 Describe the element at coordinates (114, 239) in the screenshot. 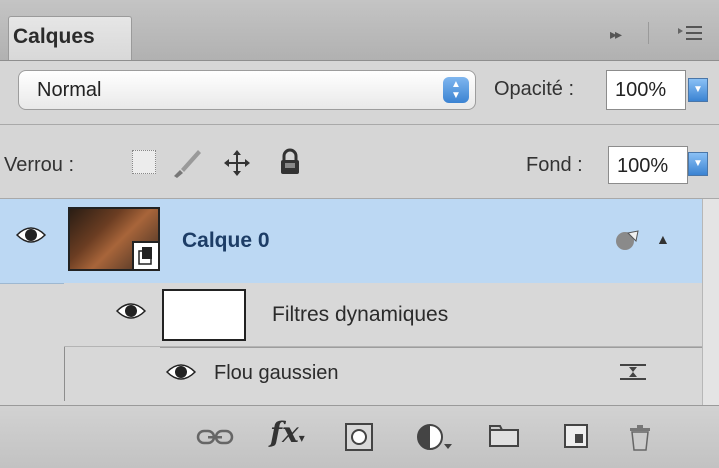

I see `layer-thumbnail` at that location.